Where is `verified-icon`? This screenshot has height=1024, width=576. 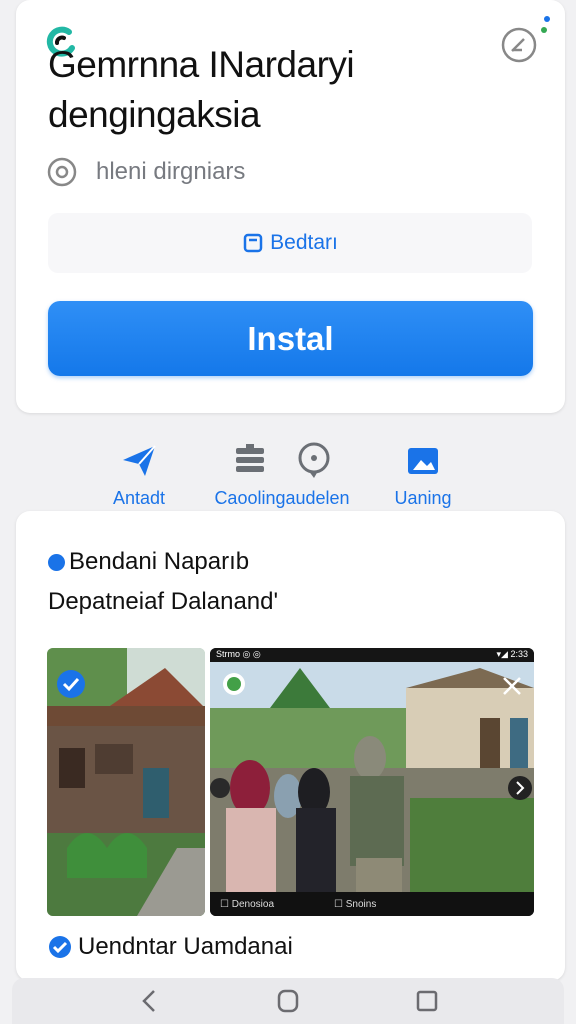 verified-icon is located at coordinates (60, 947).